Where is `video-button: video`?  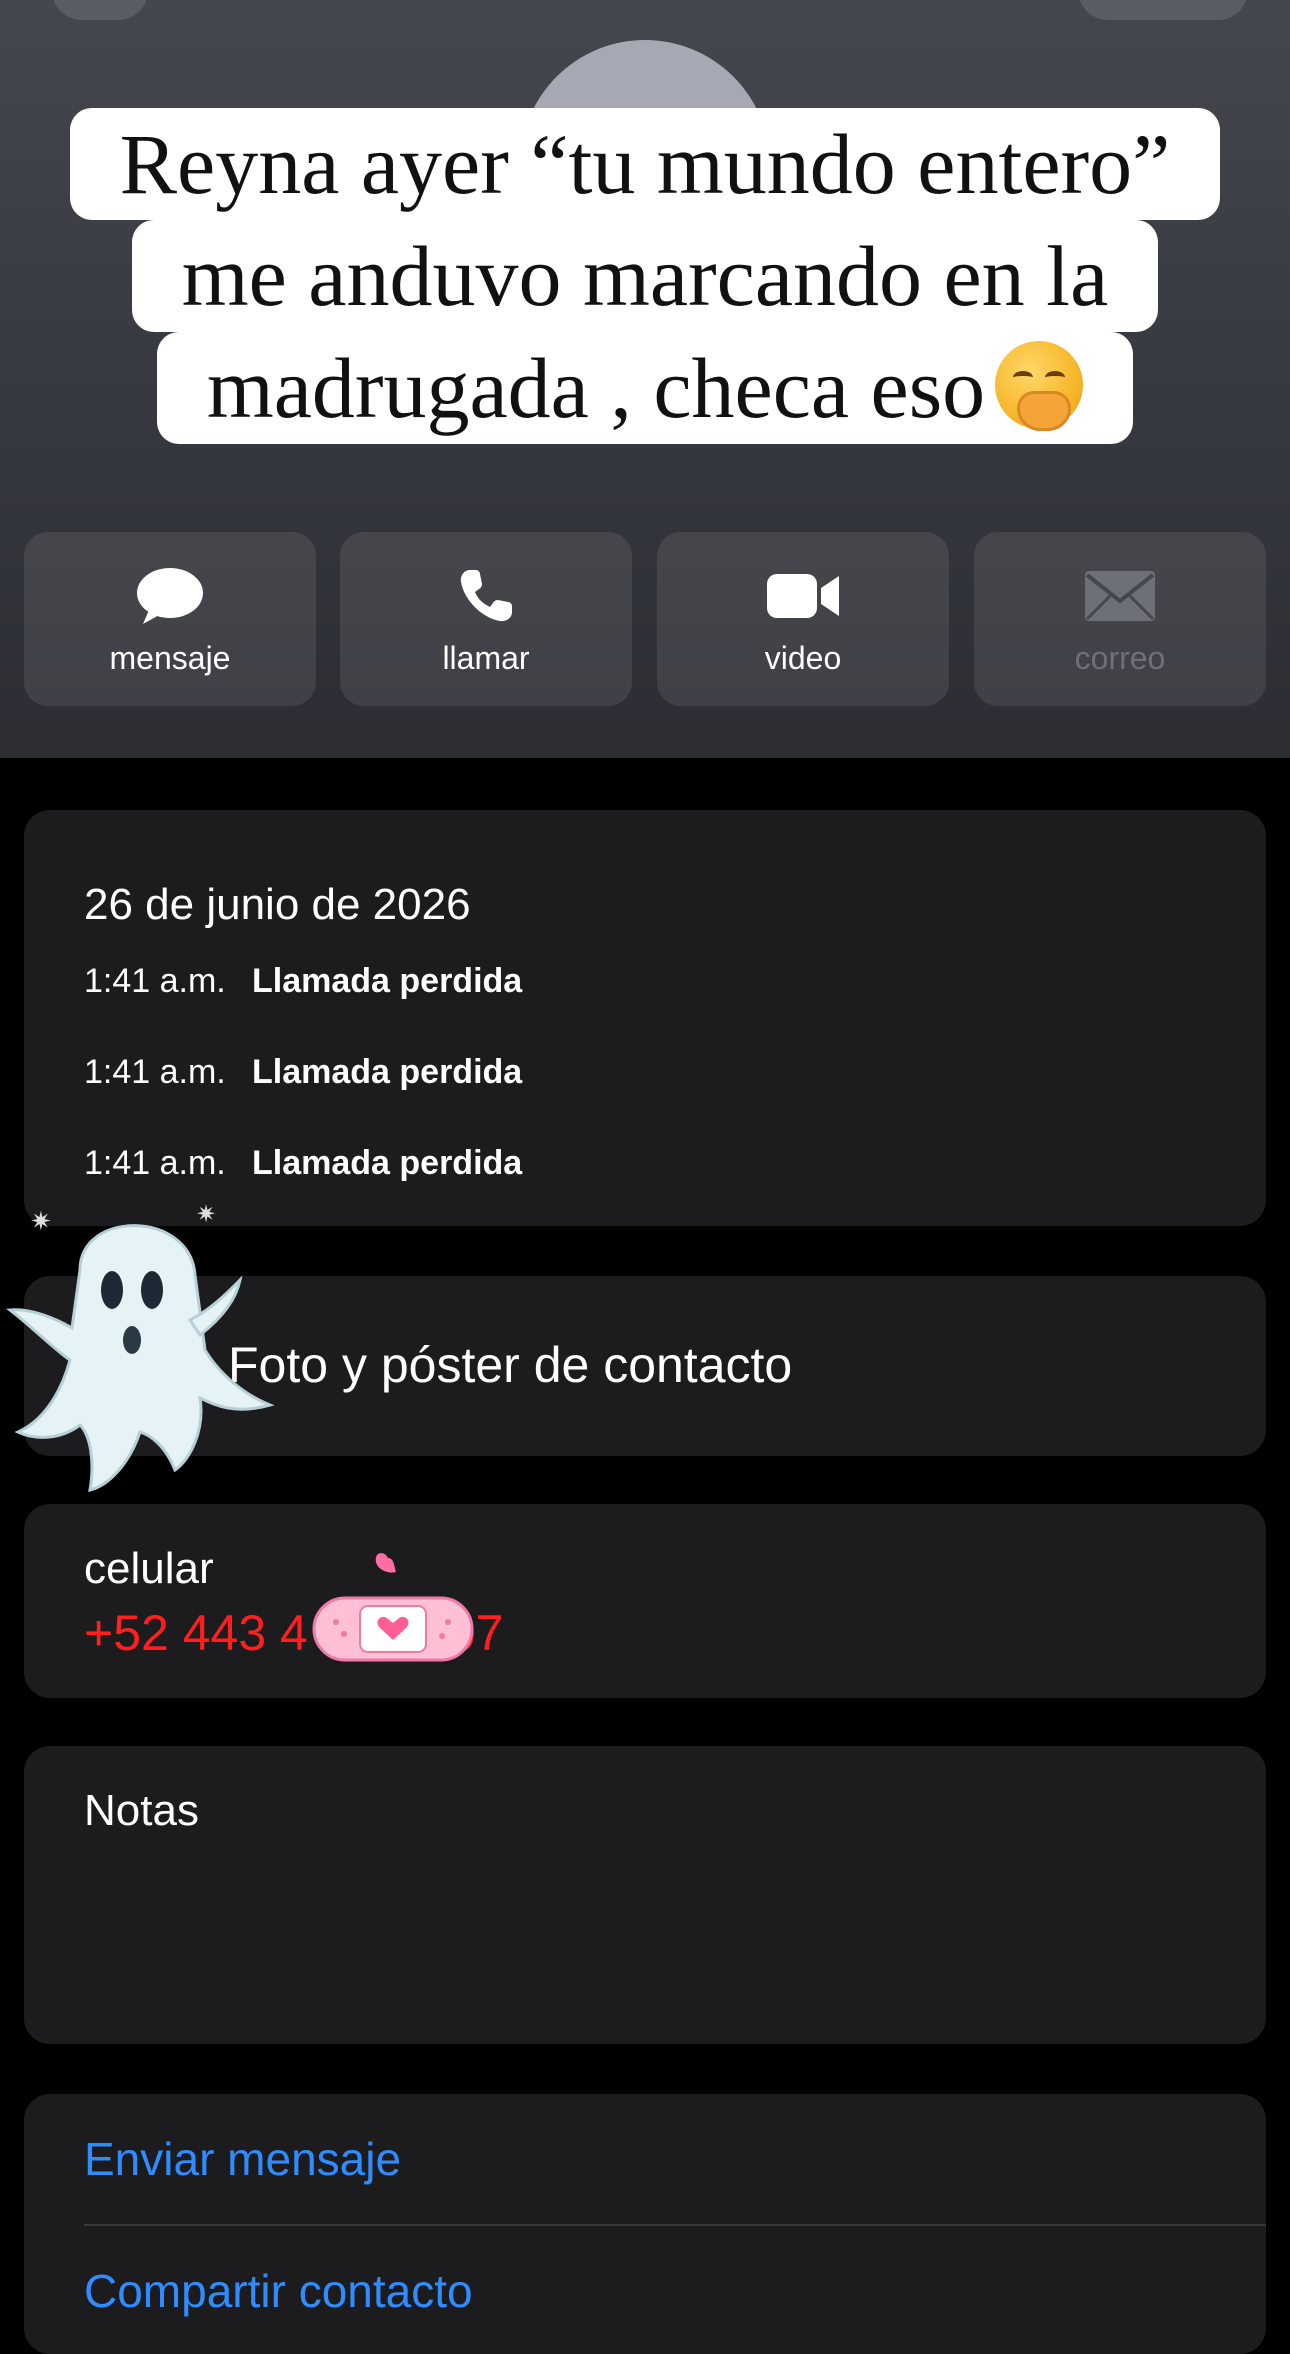 video-button: video is located at coordinates (803, 619).